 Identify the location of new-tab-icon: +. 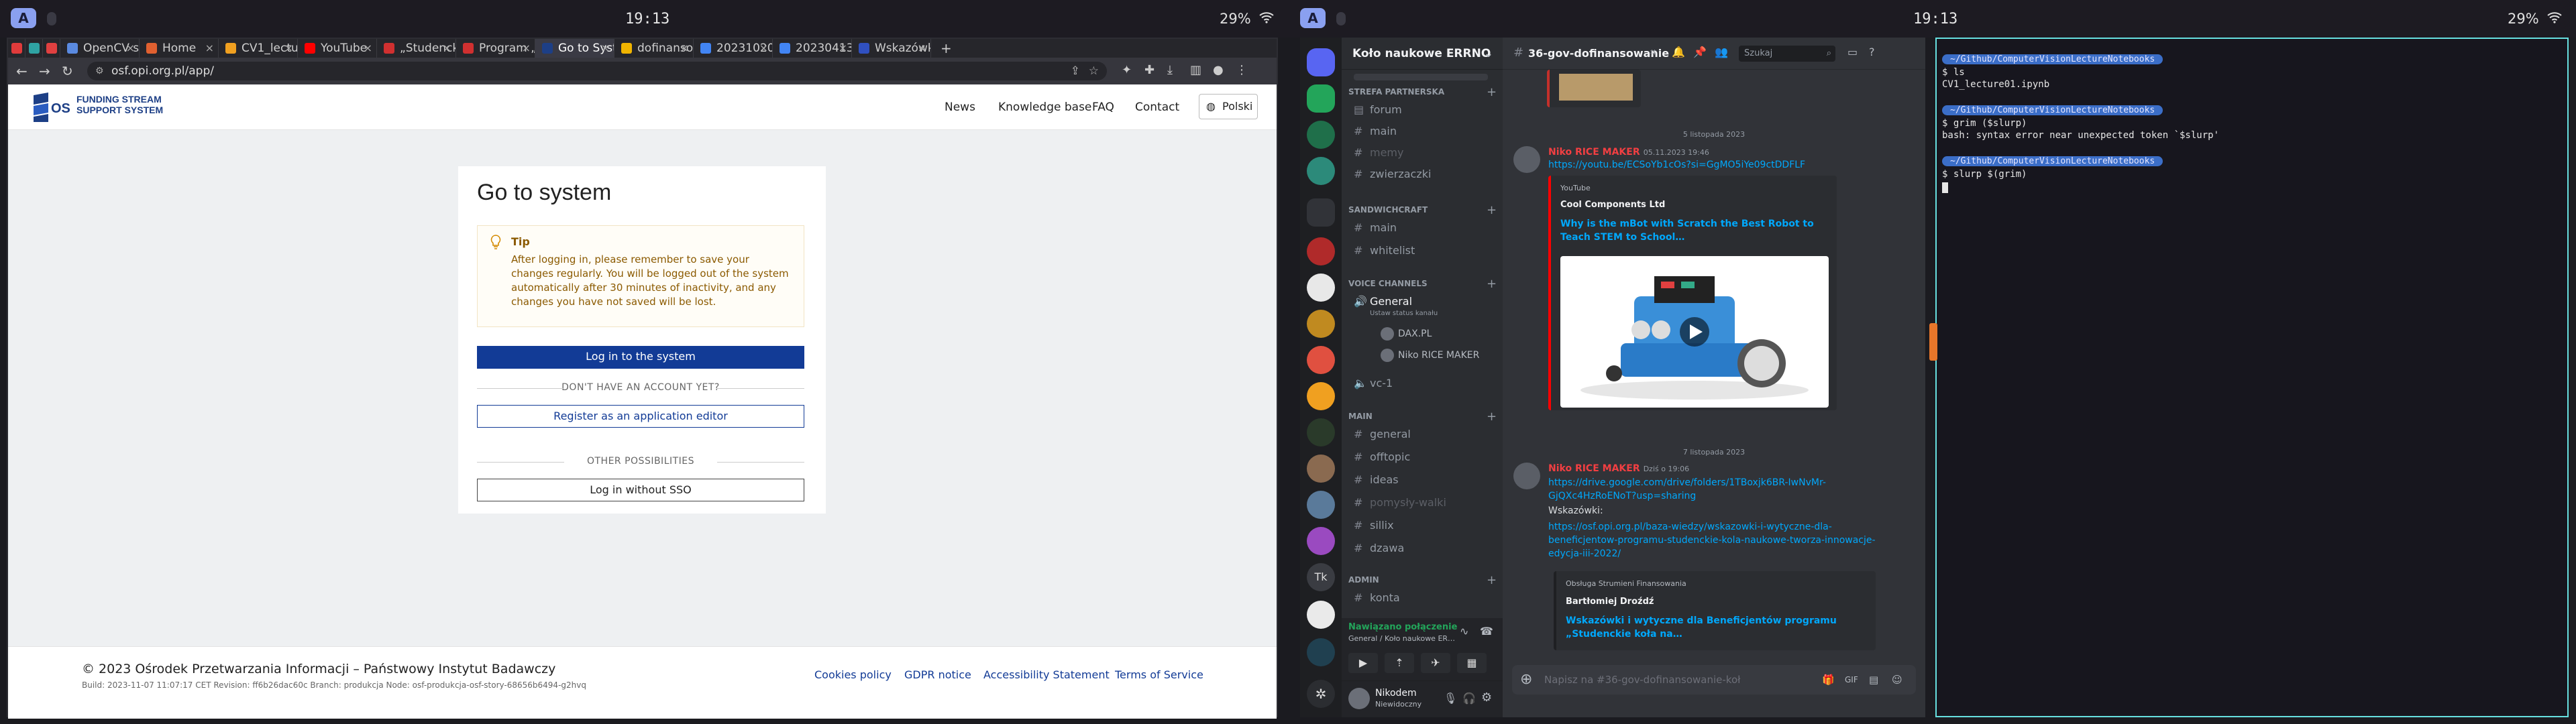
(946, 49).